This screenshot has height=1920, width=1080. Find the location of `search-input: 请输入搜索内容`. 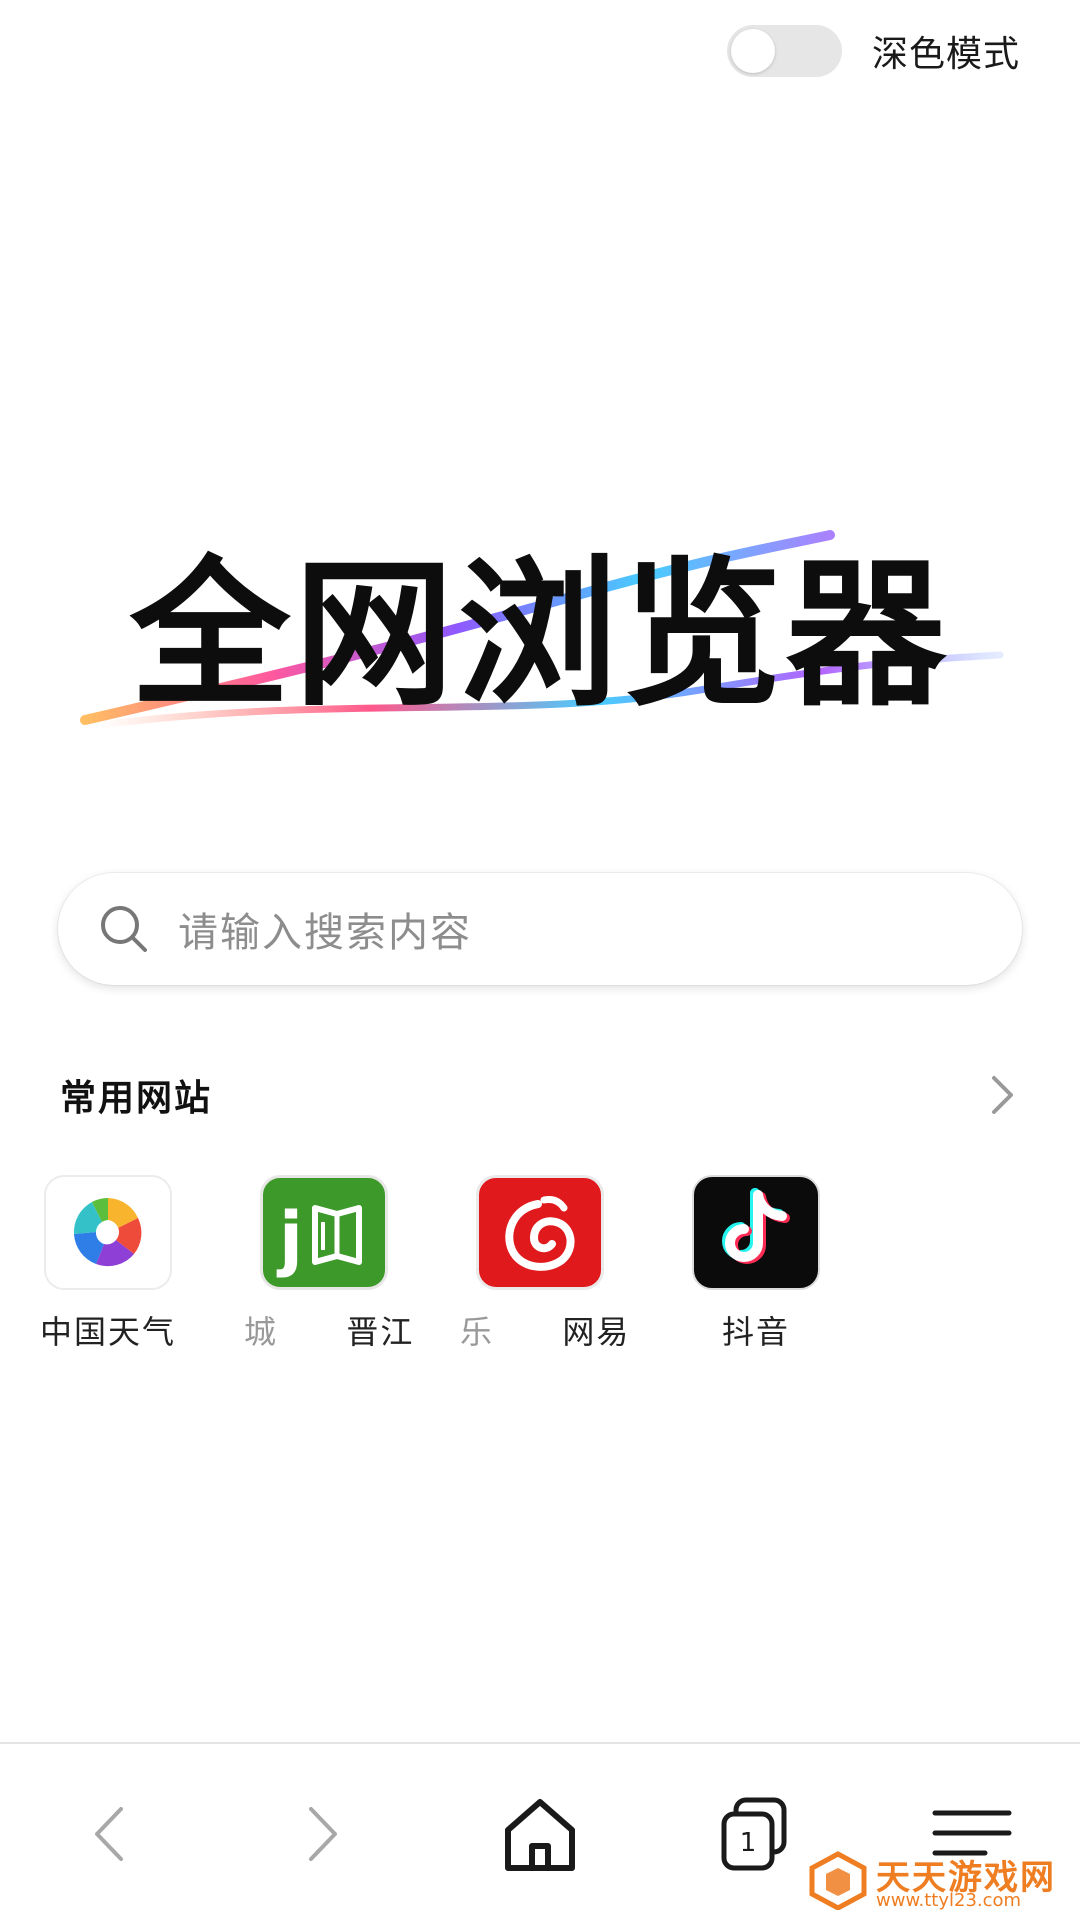

search-input: 请输入搜索内容 is located at coordinates (325, 929).